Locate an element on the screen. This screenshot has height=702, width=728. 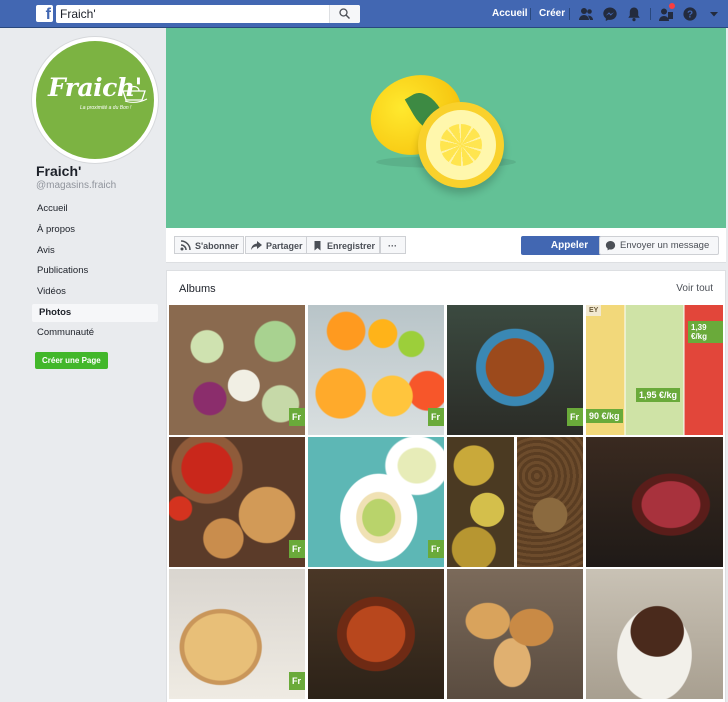
share-label: Partager is located at coordinates (284, 246).